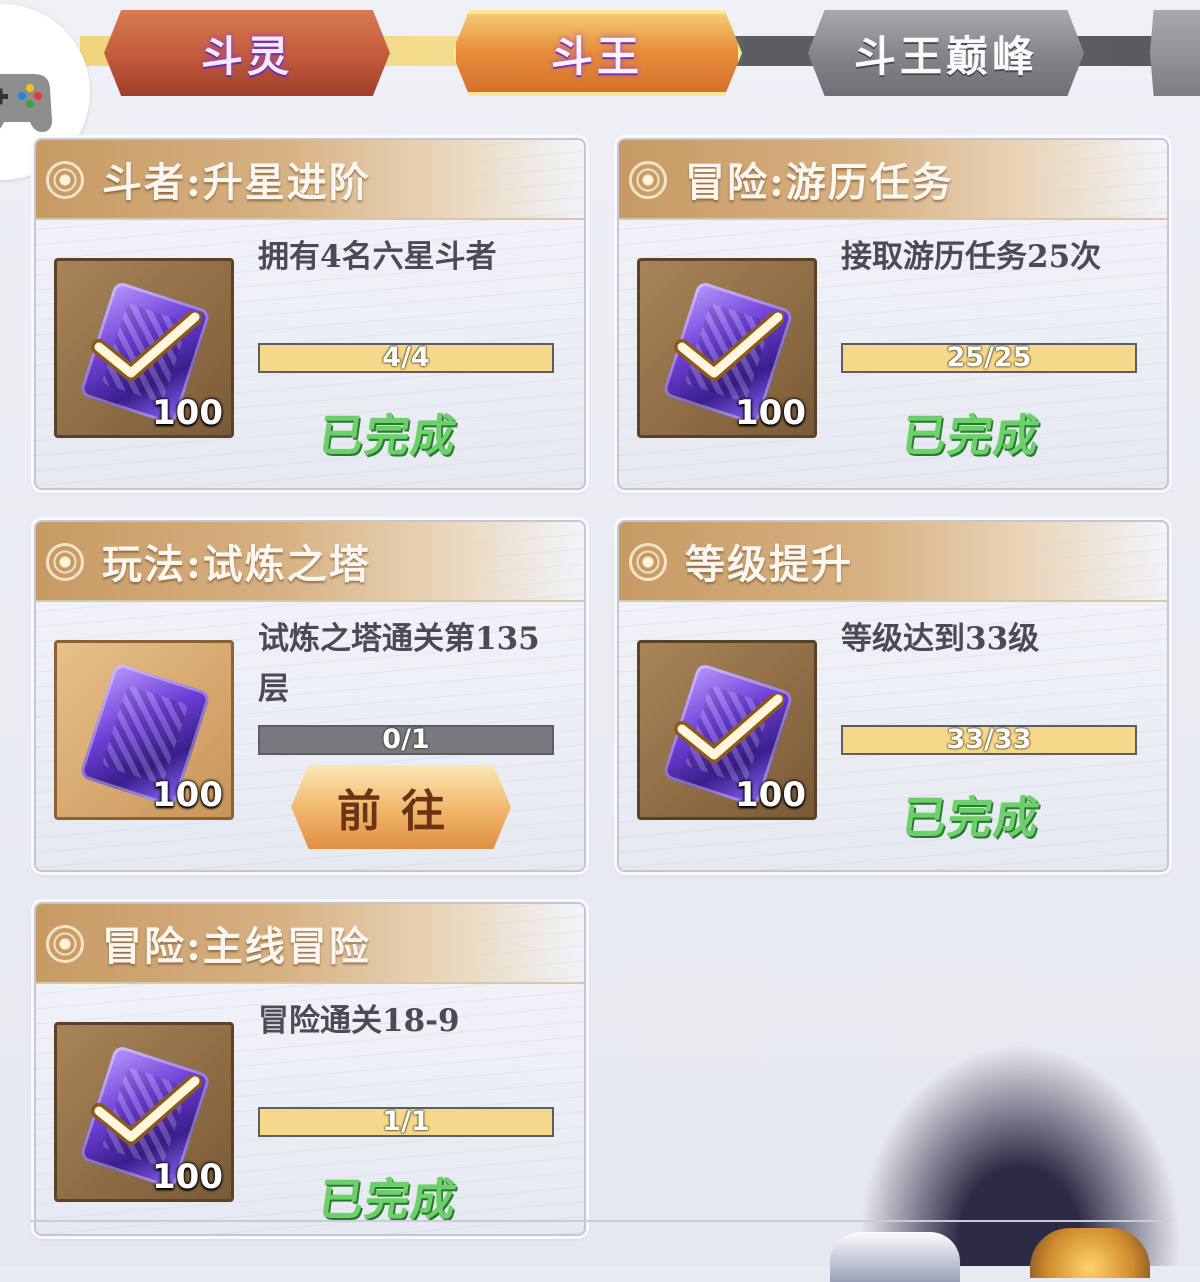  What do you see at coordinates (819, 182) in the screenshot?
I see `task-title: 冒险:游历任务` at bounding box center [819, 182].